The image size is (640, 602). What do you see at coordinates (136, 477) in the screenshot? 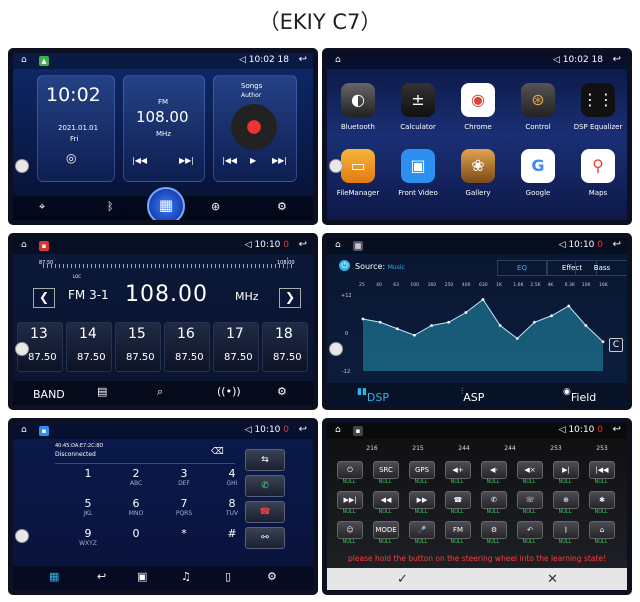
I see `key-2: 2 ABC` at bounding box center [136, 477].